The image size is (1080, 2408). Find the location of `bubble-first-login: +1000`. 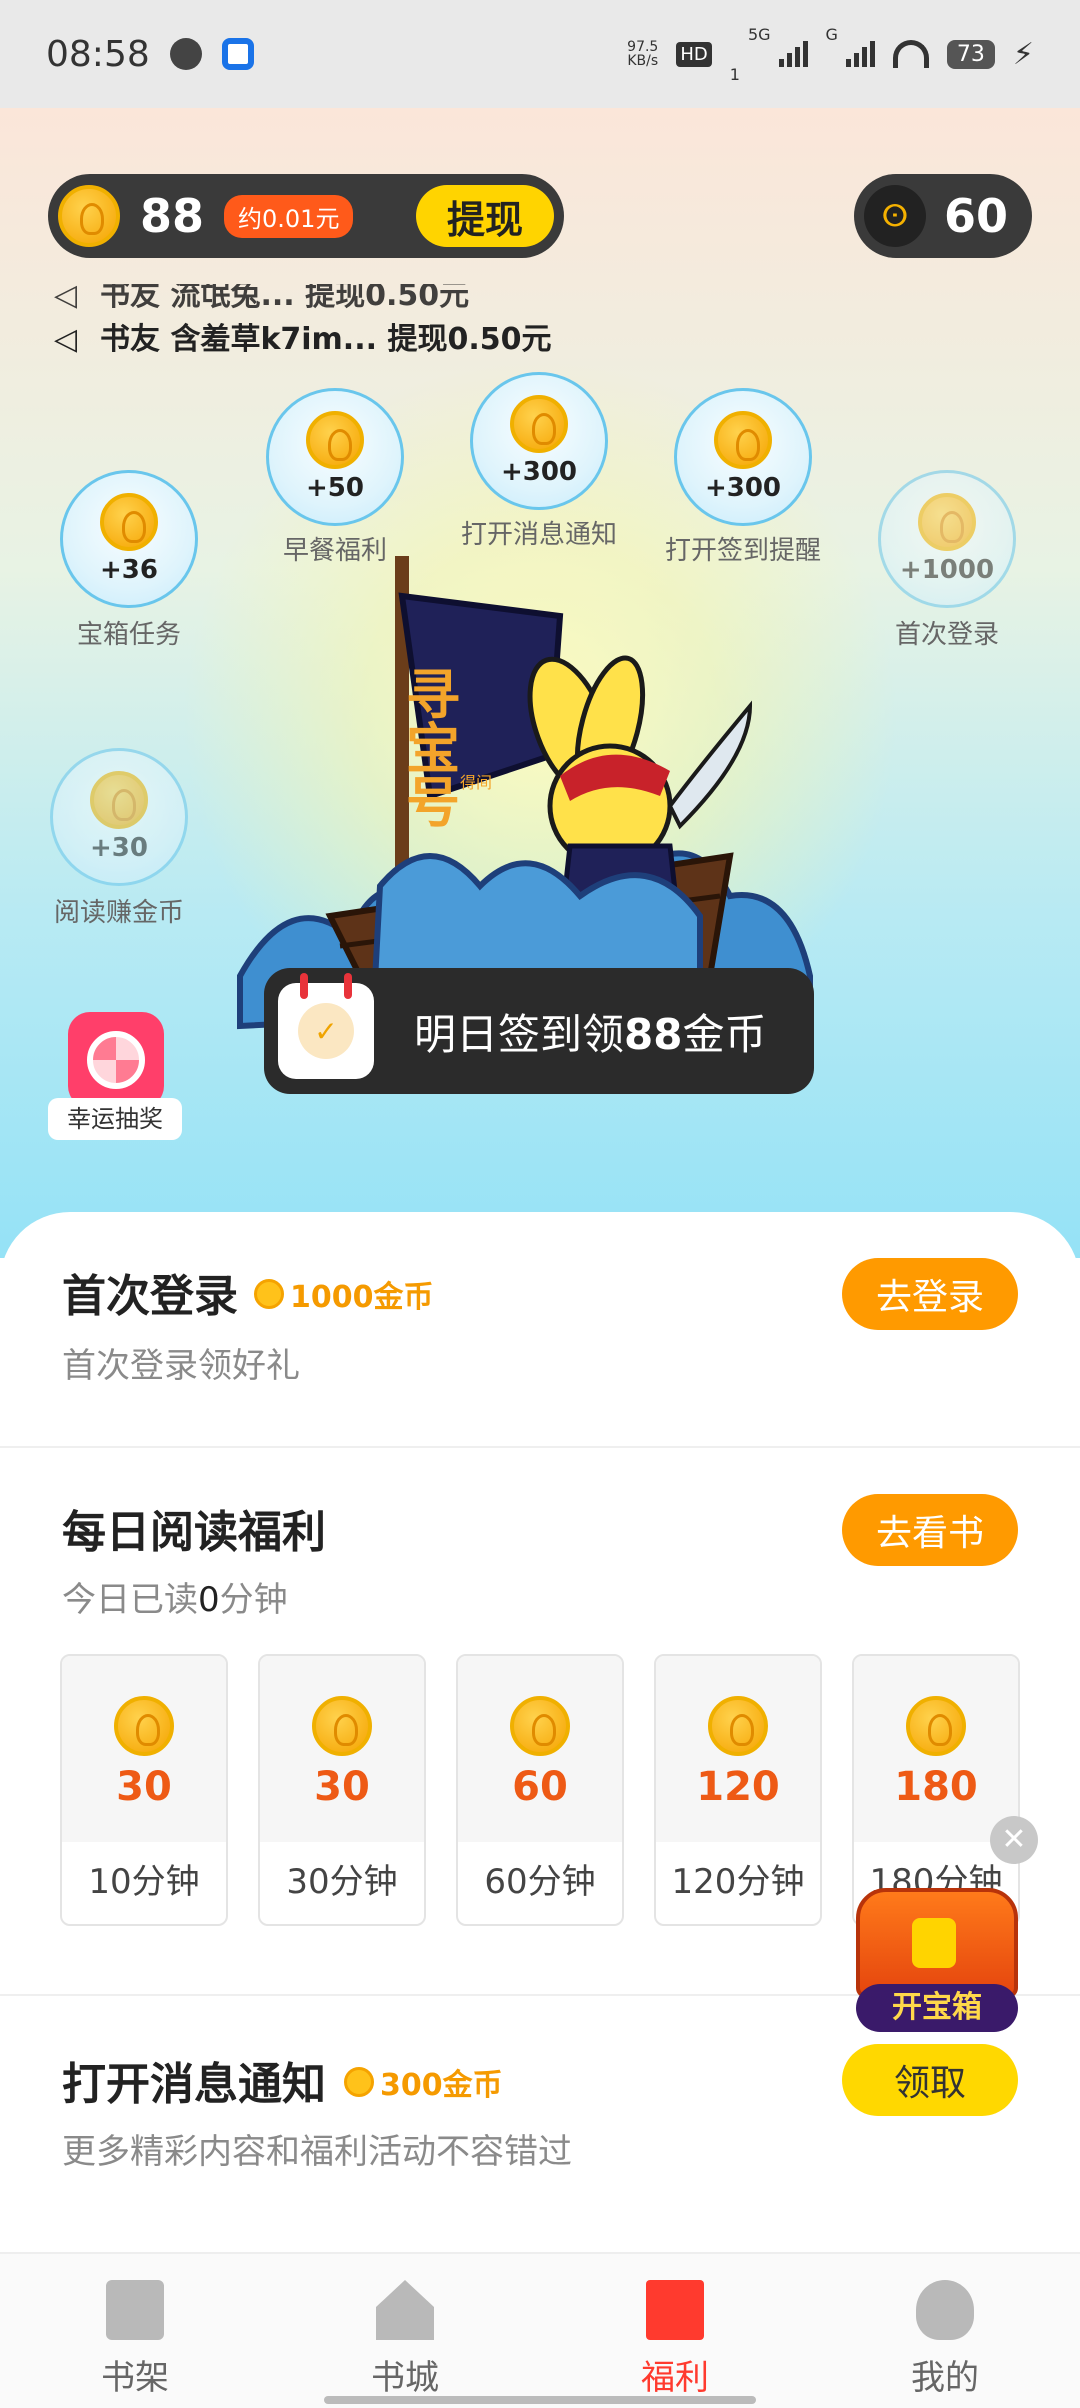

bubble-first-login: +1000 is located at coordinates (947, 539).